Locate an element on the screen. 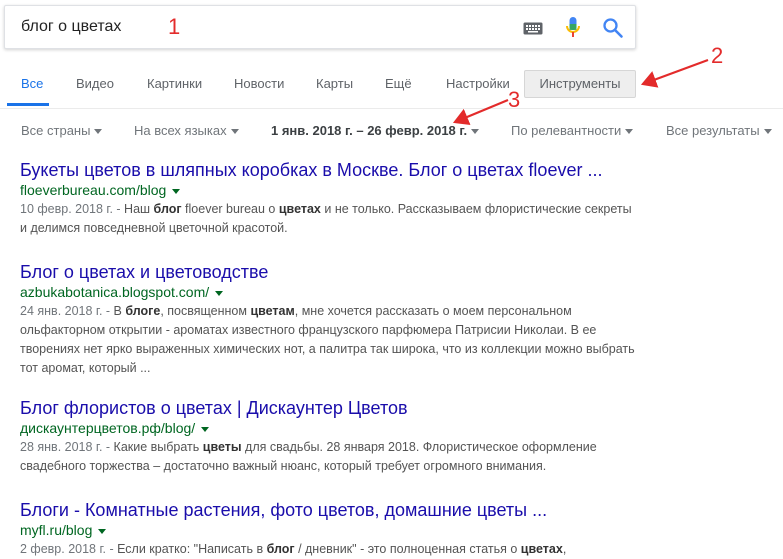 The image size is (783, 559). filter-language: На всех языках is located at coordinates (186, 130).